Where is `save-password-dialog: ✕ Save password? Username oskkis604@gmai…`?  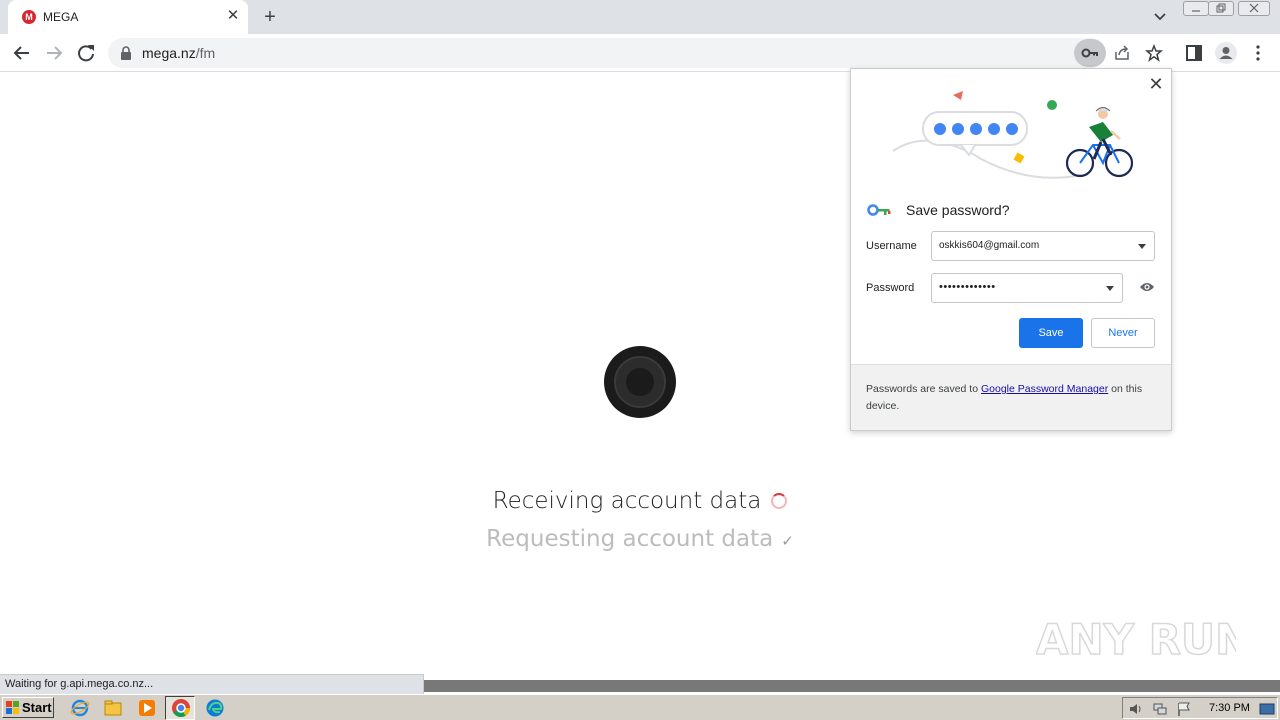
save-password-dialog: ✕ Save password? Username oskkis604@gmai… is located at coordinates (1011, 249).